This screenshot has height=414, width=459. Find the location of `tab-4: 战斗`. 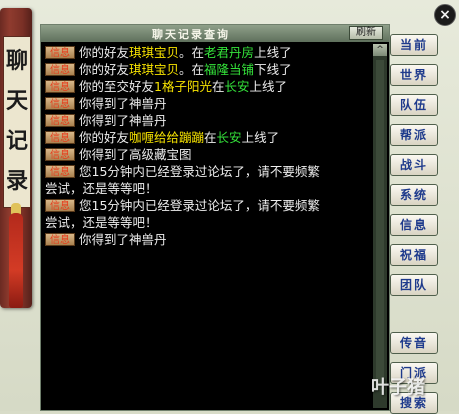

tab-4: 战斗 is located at coordinates (414, 165).